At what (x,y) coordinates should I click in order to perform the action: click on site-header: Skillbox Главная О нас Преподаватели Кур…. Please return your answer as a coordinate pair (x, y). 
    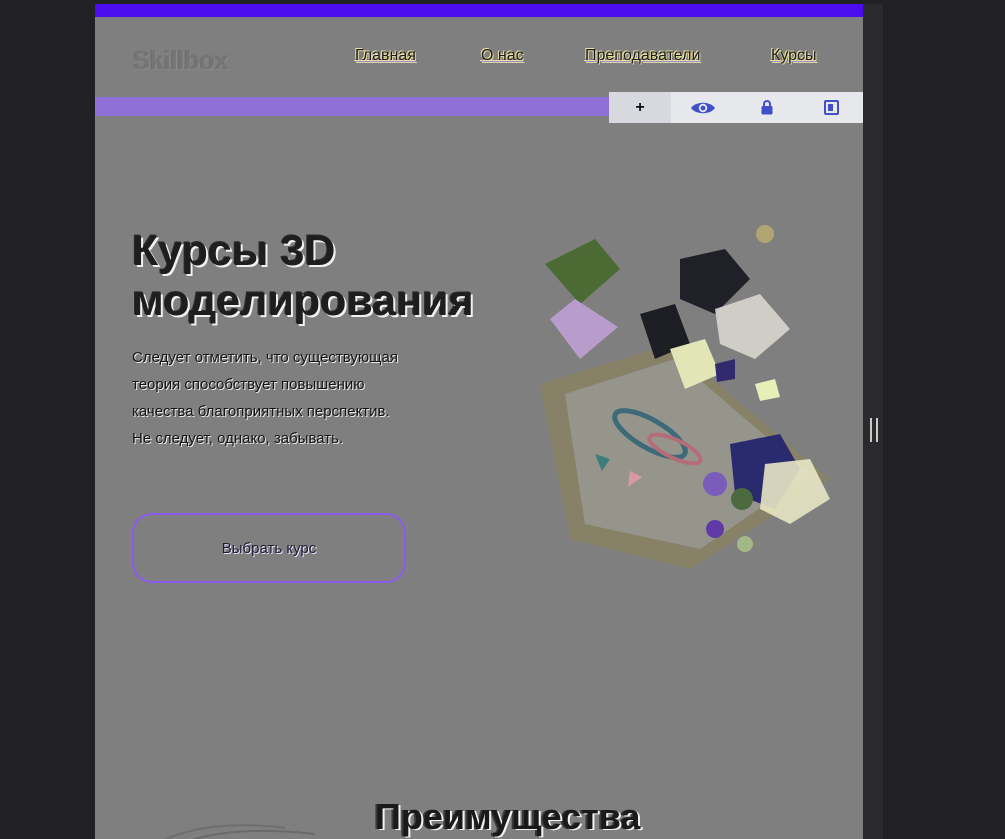
    Looking at the image, I should click on (479, 57).